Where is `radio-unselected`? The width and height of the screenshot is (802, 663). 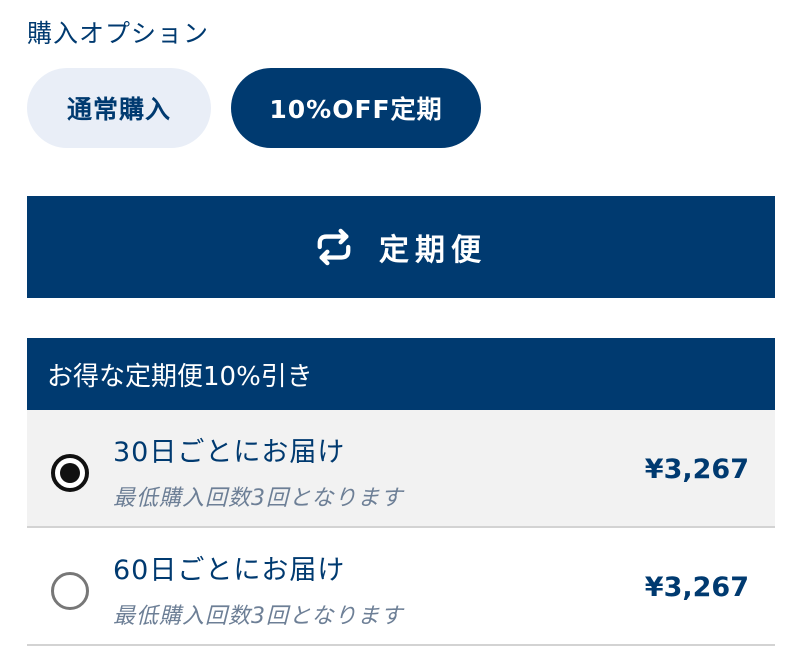 radio-unselected is located at coordinates (70, 591).